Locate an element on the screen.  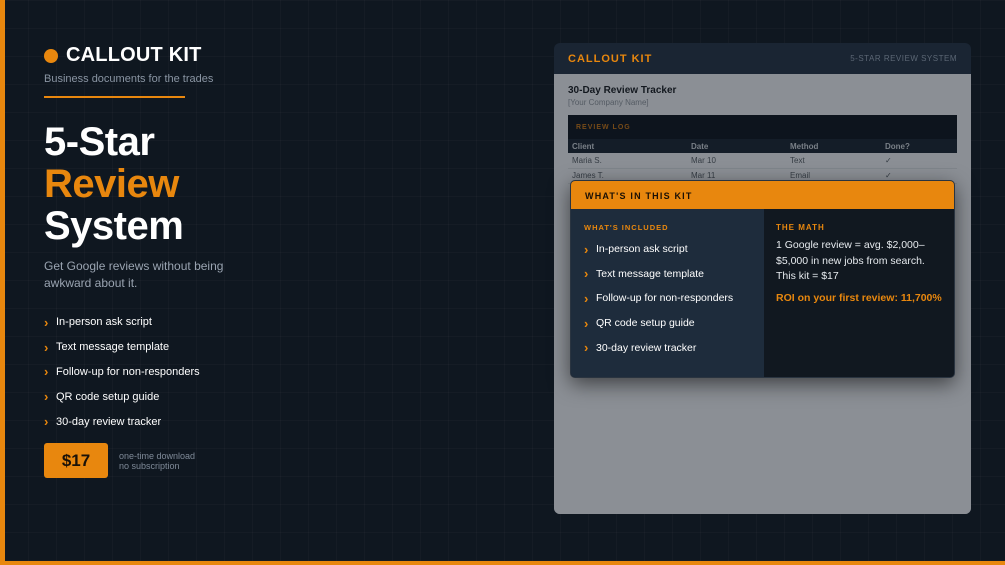
review-log-heading: REVIEW LOG is located at coordinates (762, 127).